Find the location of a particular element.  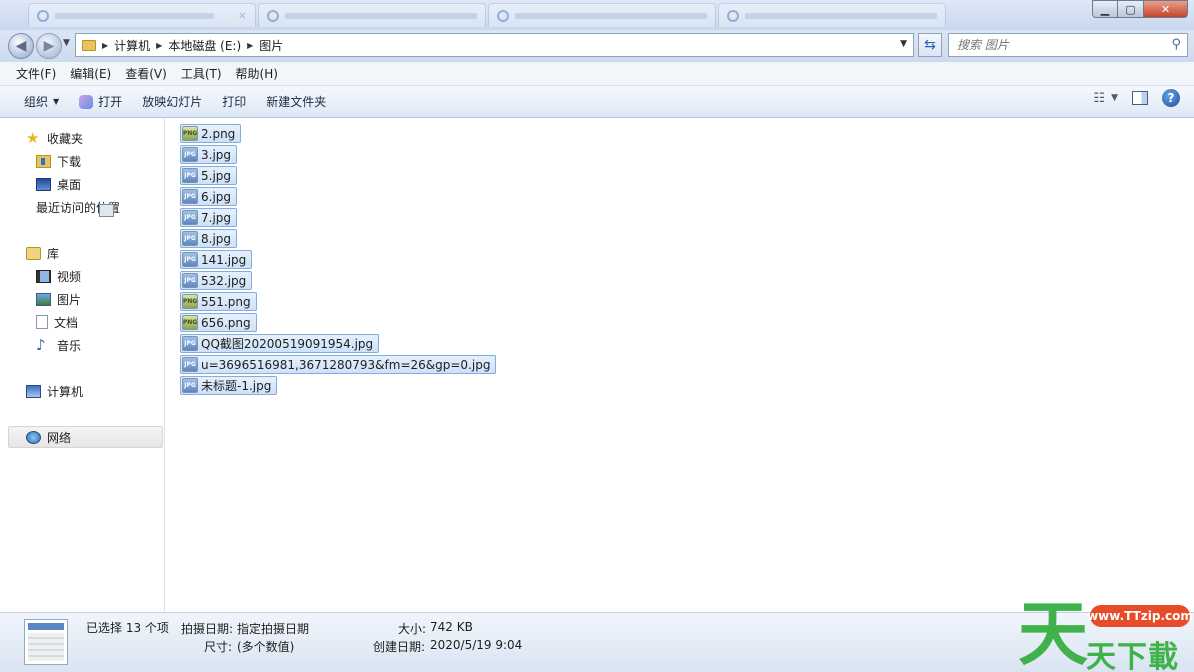

new-folder-button: 新建文件夹 is located at coordinates (296, 102).